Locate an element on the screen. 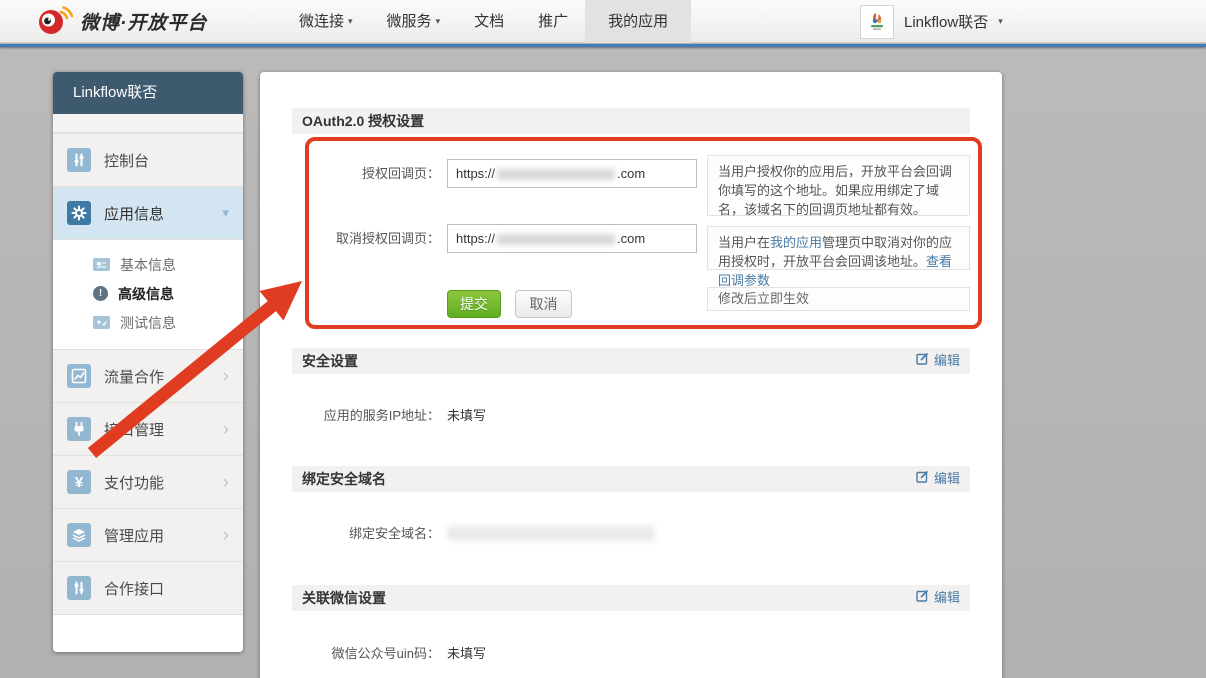  sidebar-item-label: 支付功能 is located at coordinates (134, 483).